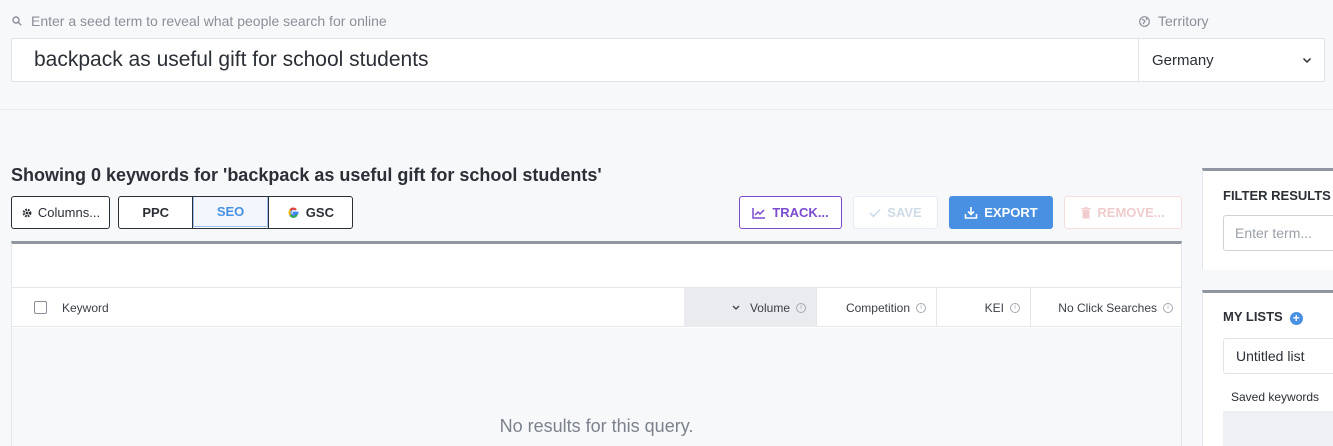  I want to click on column-competition: Competition i, so click(876, 307).